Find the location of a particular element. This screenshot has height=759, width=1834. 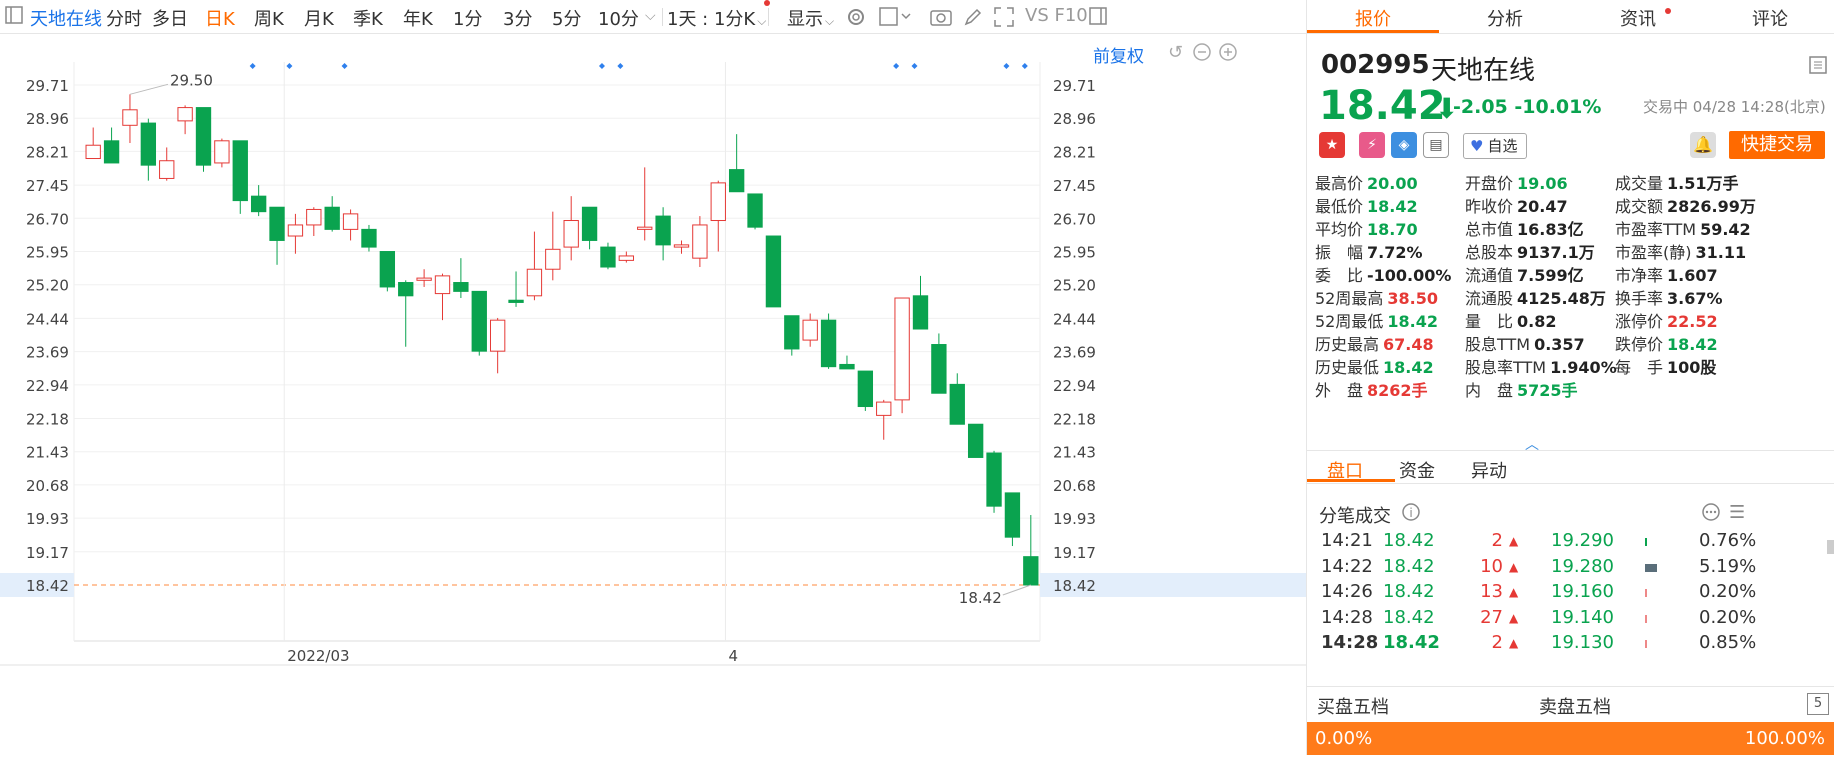

period-5min: 5分 is located at coordinates (566, 18).